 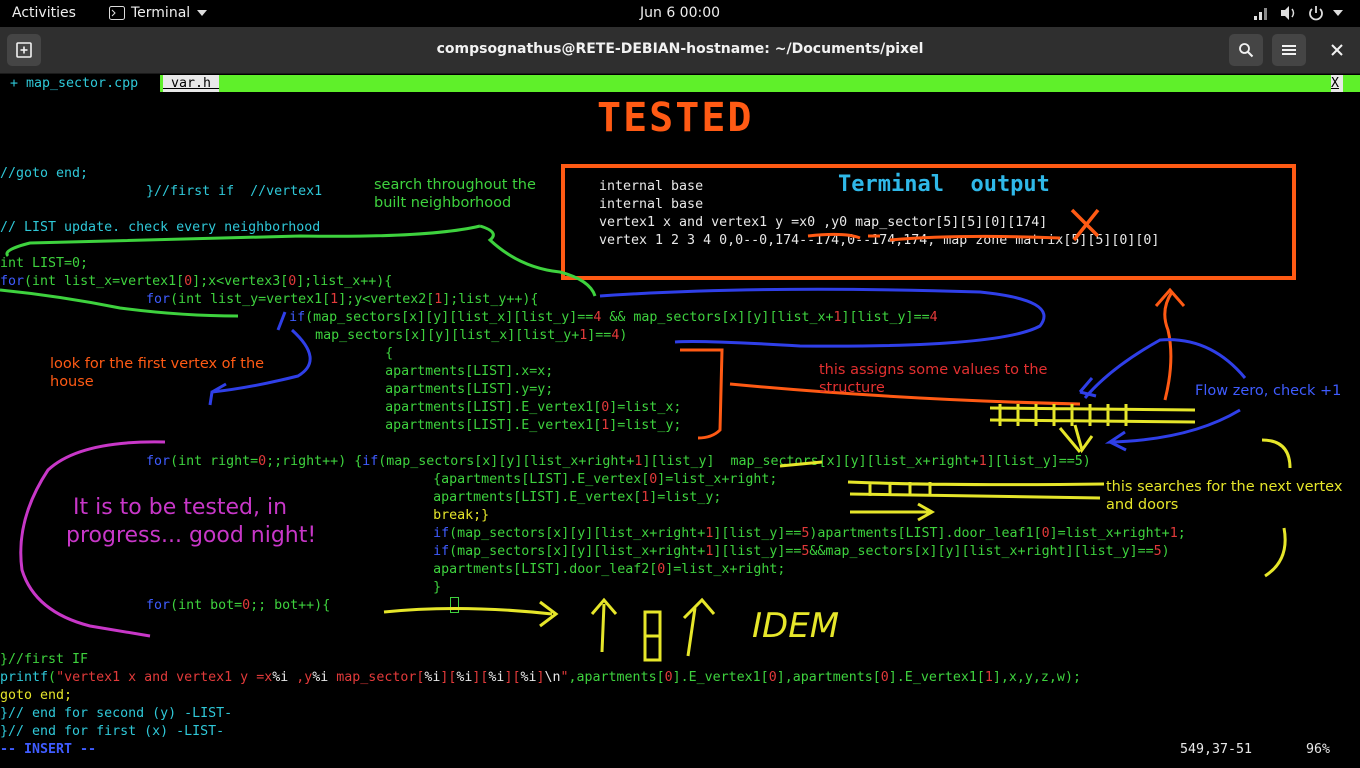 I want to click on terminal-output-line: internal base, so click(x=651, y=186).